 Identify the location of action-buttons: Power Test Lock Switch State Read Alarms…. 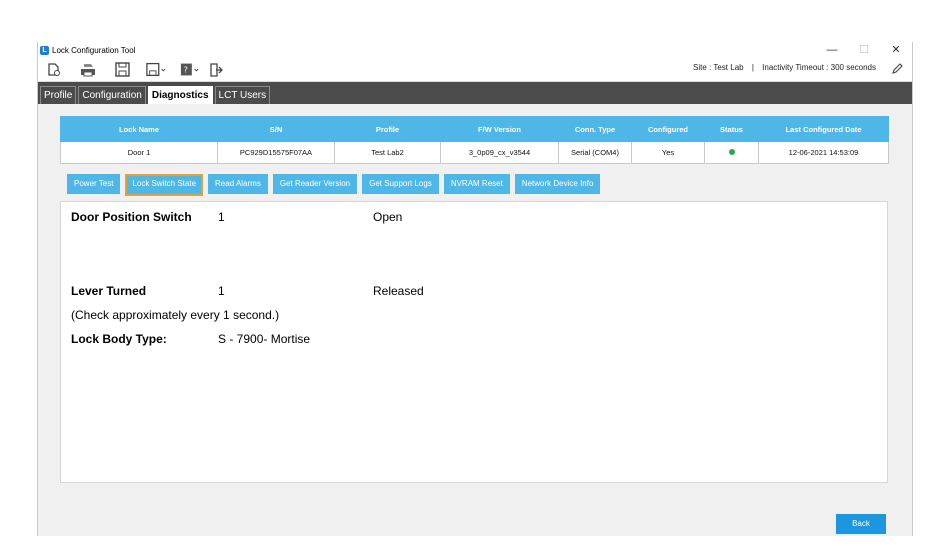
(334, 185).